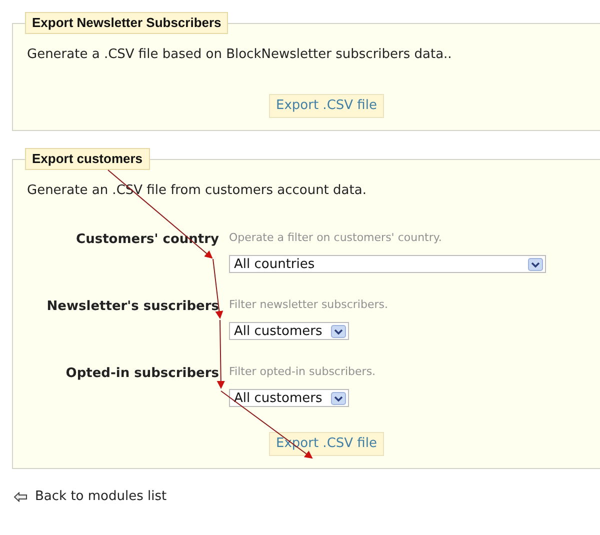  I want to click on filter-label: Opted-in subscribers, so click(142, 373).